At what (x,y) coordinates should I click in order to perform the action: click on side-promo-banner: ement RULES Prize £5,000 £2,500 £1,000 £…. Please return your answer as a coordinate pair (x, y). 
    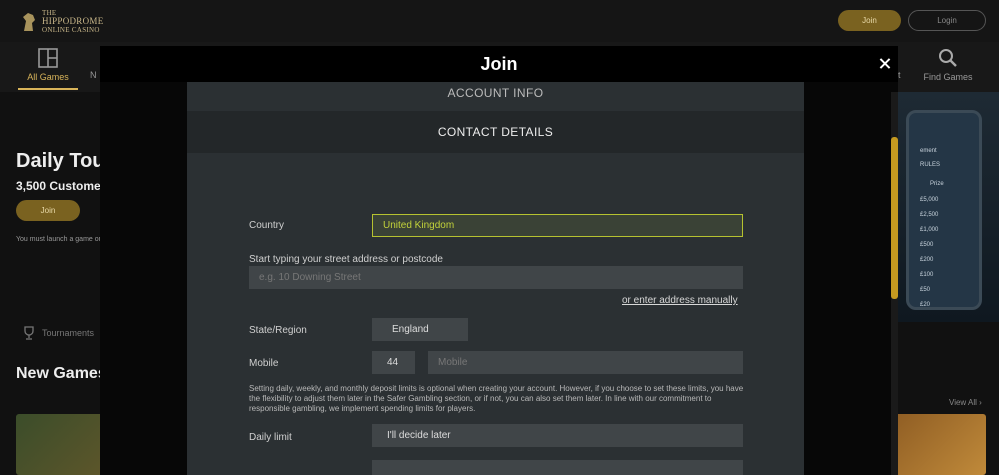
    Looking at the image, I should click on (948, 207).